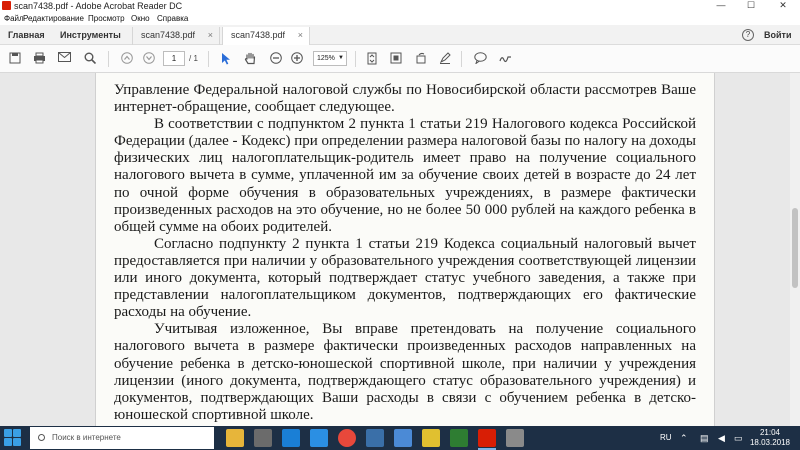 This screenshot has width=800, height=450. What do you see at coordinates (326, 58) in the screenshot?
I see `zoom-level-value: 125%` at bounding box center [326, 58].